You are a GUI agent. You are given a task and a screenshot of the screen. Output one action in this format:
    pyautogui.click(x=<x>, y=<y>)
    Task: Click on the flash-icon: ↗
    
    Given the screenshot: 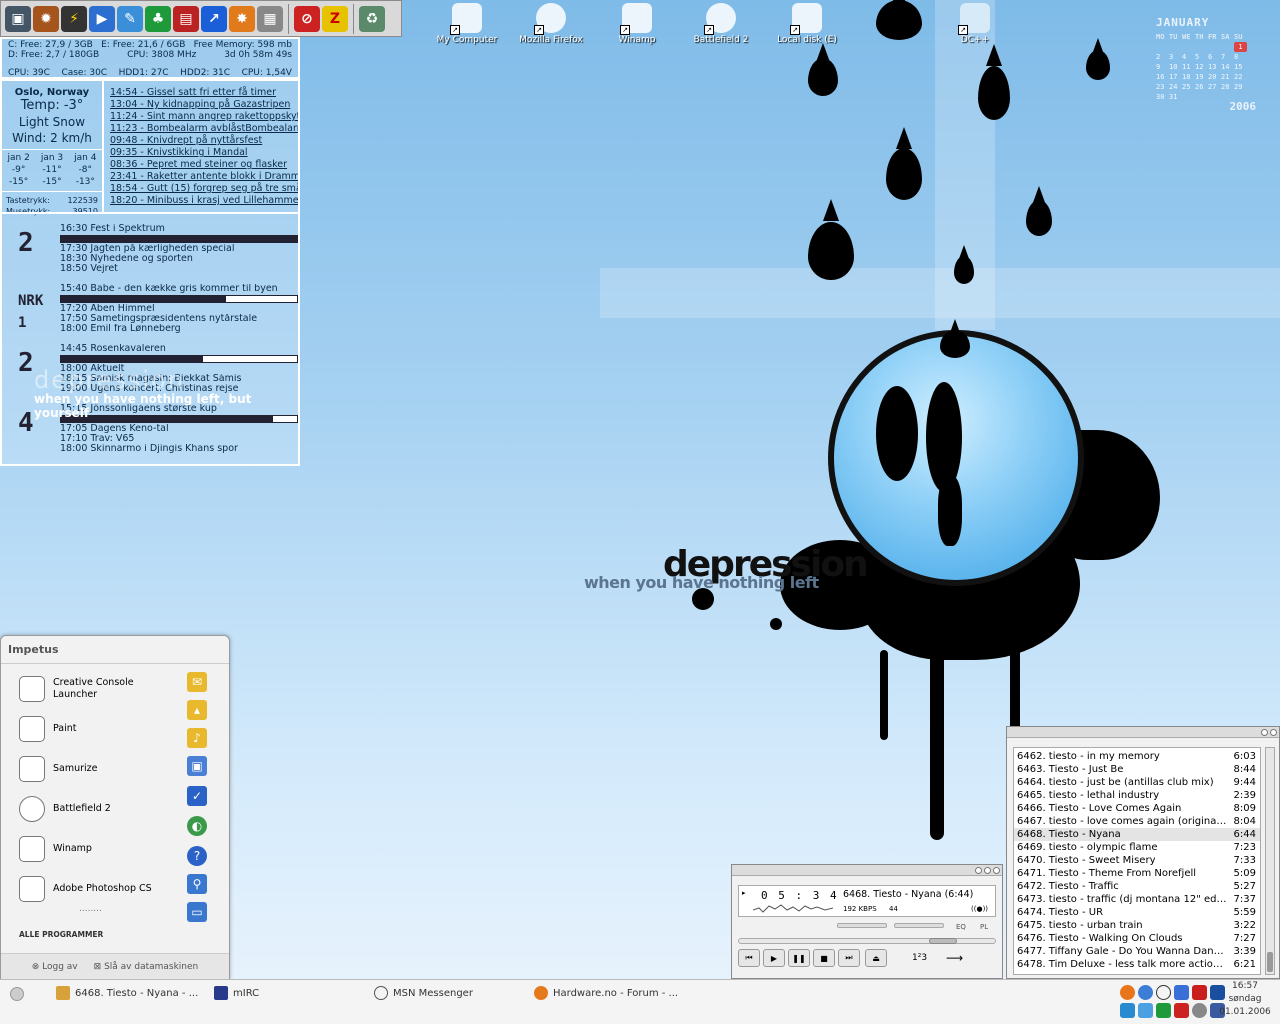 What is the action you would take?
    pyautogui.click(x=214, y=18)
    